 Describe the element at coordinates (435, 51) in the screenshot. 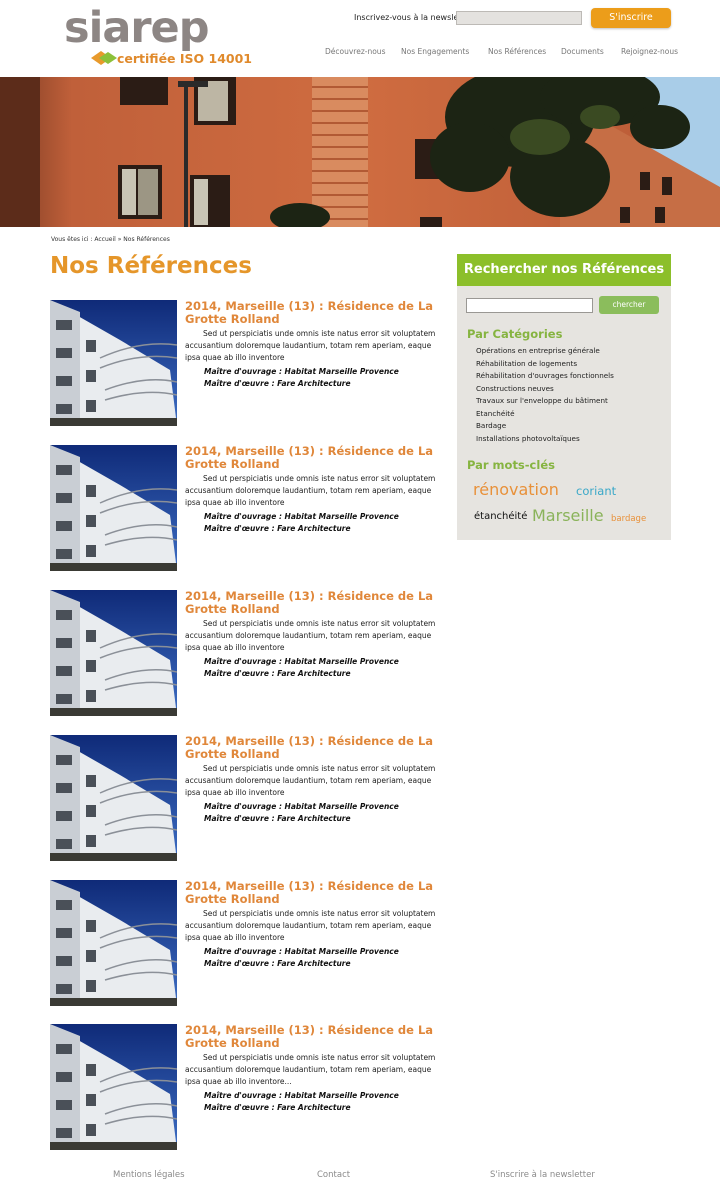

I see `nav-item-nos-engagements: Nos Engagements` at that location.